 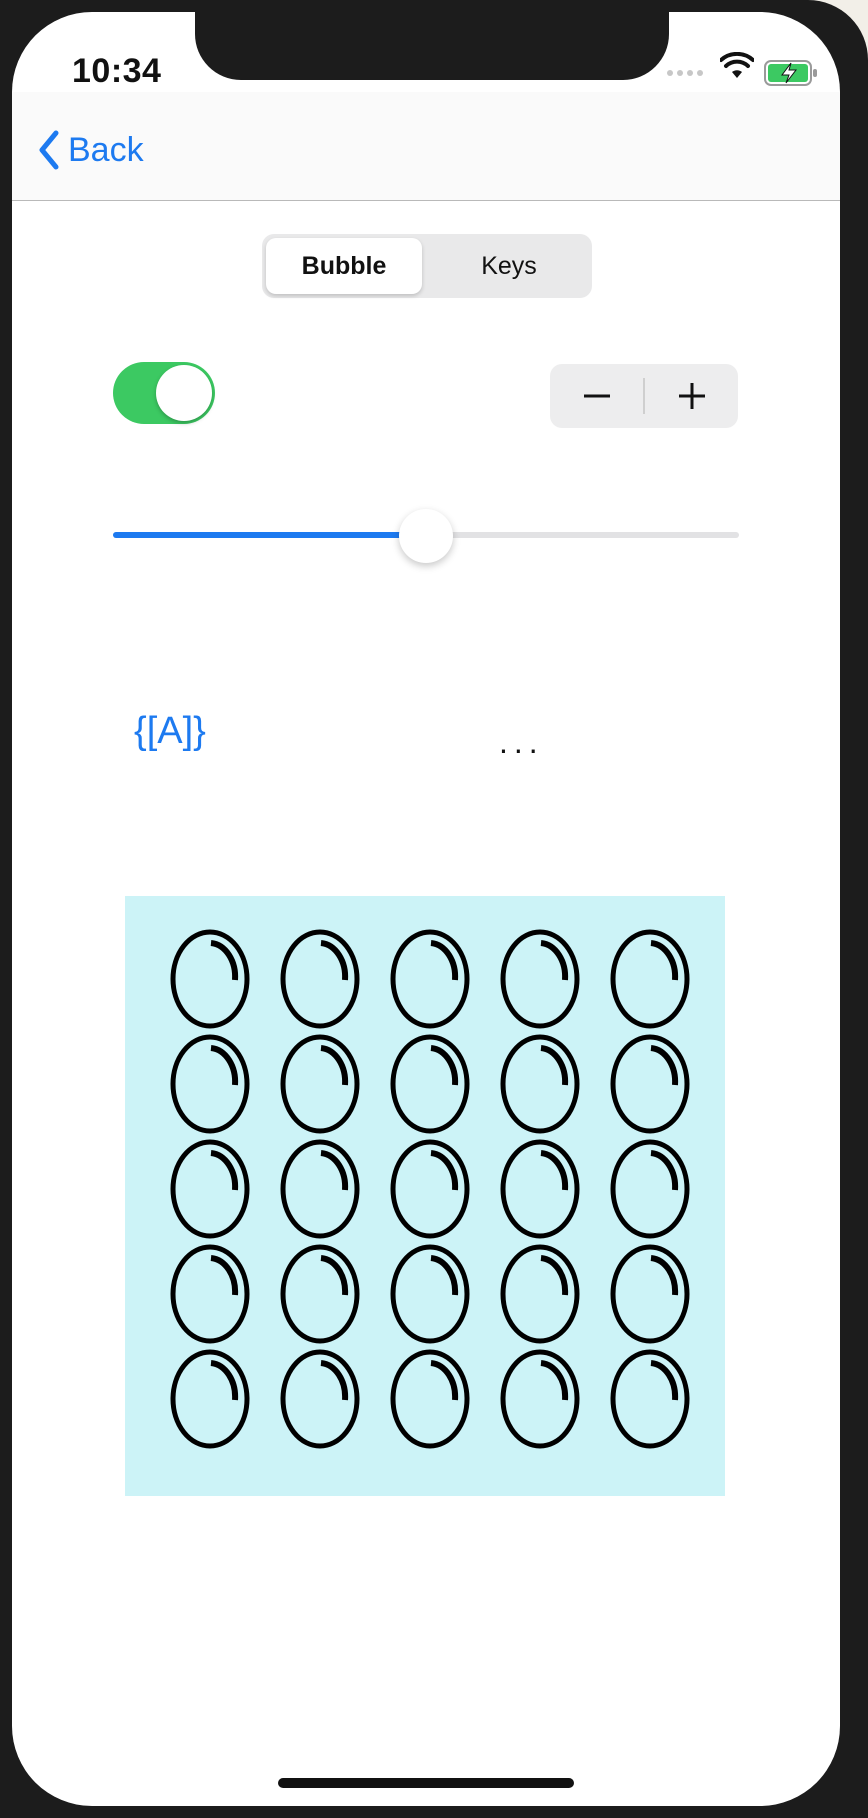 I want to click on slider-thumb, so click(x=426, y=536).